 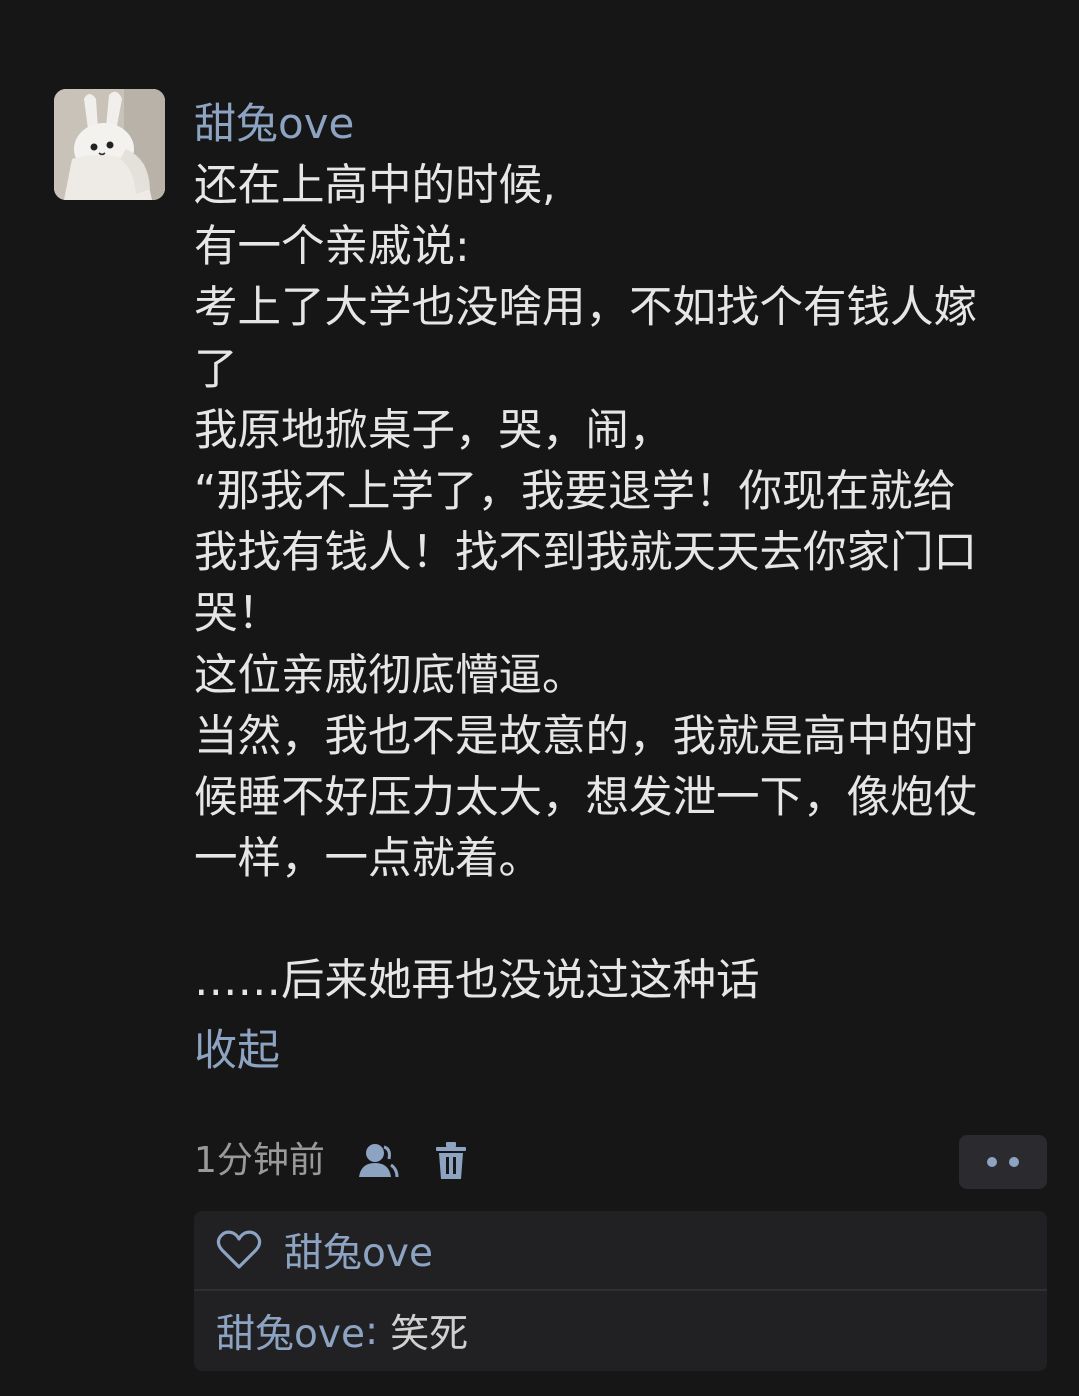 I want to click on content-line: 了, so click(x=216, y=369).